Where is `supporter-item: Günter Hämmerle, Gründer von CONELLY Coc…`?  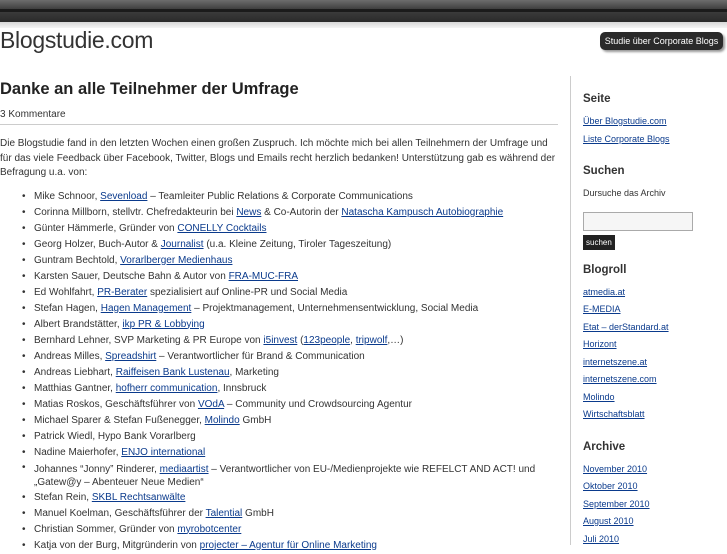
supporter-item: Günter Hämmerle, Gründer von CONELLY Coc… is located at coordinates (291, 229).